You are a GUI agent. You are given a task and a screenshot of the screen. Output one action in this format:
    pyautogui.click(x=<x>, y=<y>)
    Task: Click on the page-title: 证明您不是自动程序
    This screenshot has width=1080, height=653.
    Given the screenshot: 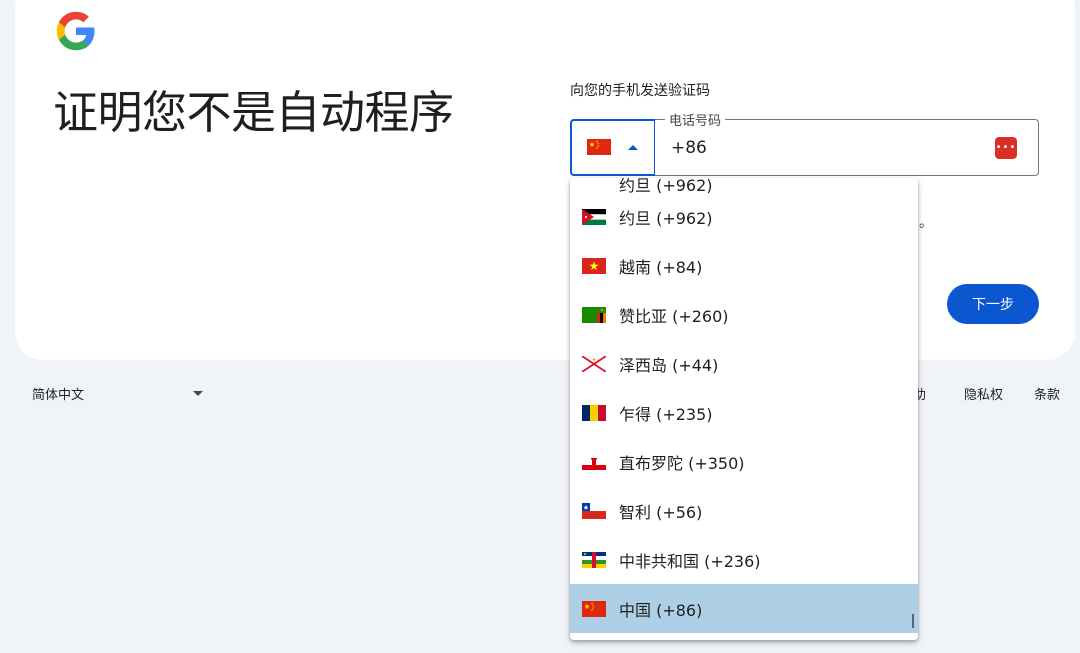 What is the action you would take?
    pyautogui.click(x=253, y=112)
    